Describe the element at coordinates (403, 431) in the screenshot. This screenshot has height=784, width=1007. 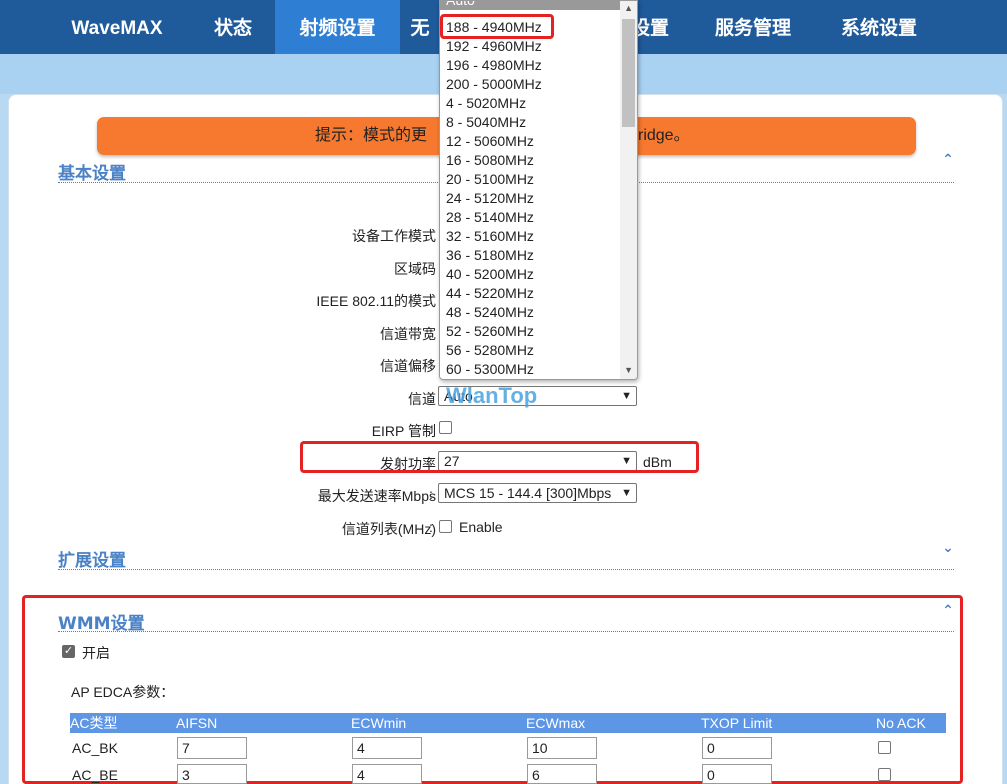
I see `label-eirp: EIRP 管制` at that location.